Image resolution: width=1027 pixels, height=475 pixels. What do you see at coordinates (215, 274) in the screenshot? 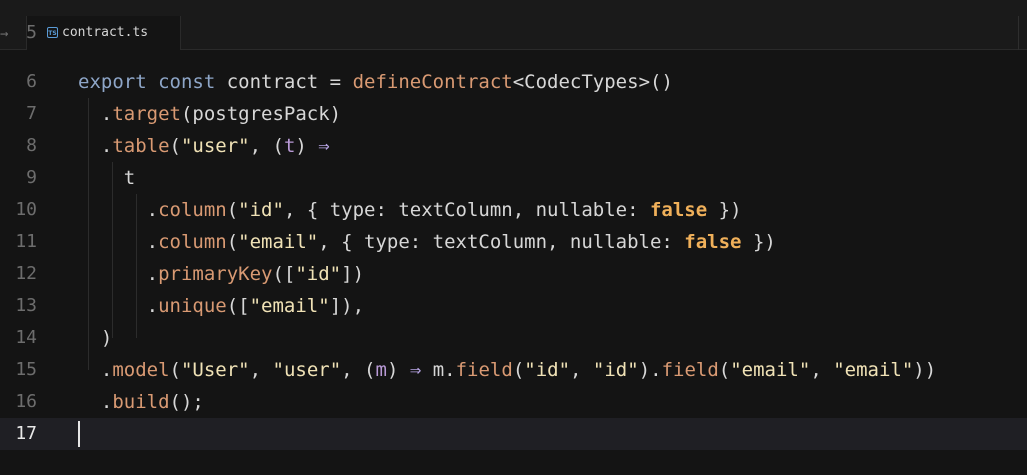
I see `code-token: primaryKey` at bounding box center [215, 274].